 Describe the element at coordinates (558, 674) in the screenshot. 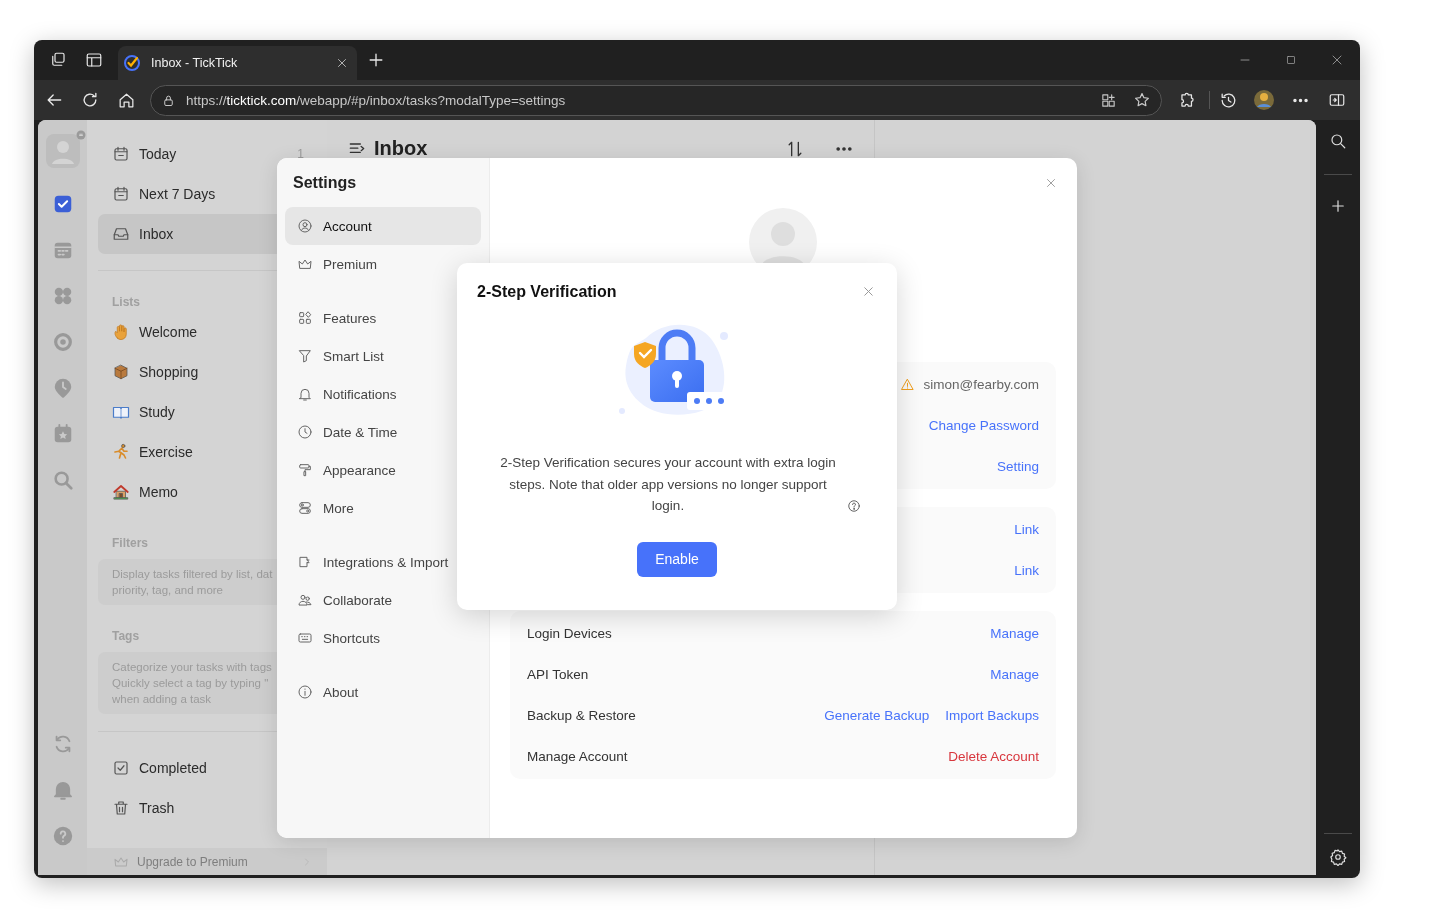

I see `row-label: API Token` at that location.